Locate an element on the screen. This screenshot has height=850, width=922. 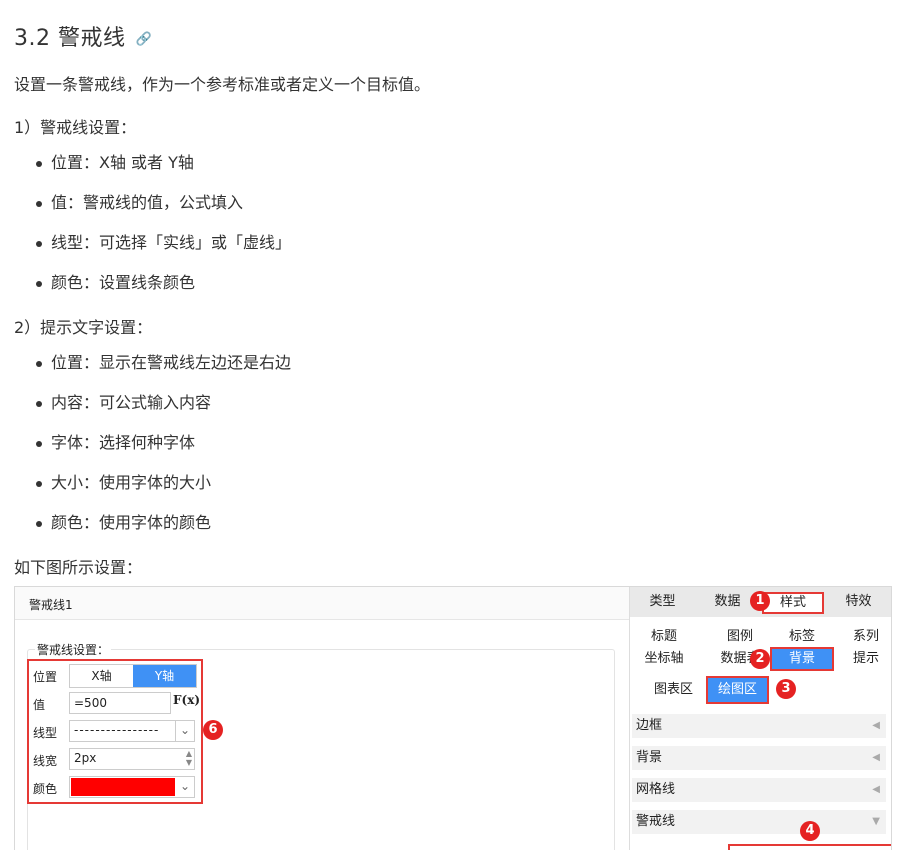
x-axis-option: X轴 is located at coordinates (101, 676).